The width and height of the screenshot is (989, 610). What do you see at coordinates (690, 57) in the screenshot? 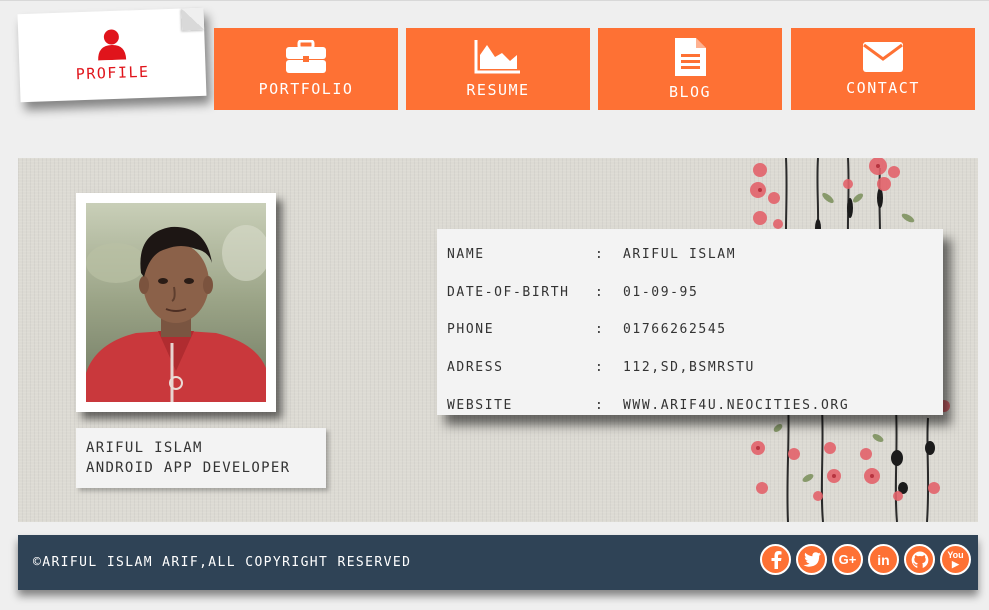
I see `document-icon` at bounding box center [690, 57].